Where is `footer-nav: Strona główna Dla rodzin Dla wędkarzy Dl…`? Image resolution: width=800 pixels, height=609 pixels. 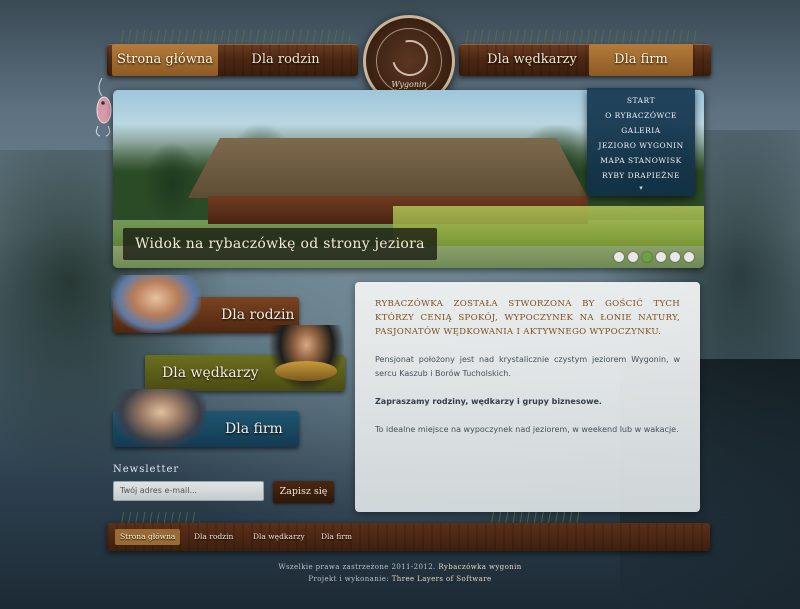 footer-nav: Strona główna Dla rodzin Dla wędkarzy Dl… is located at coordinates (408, 537).